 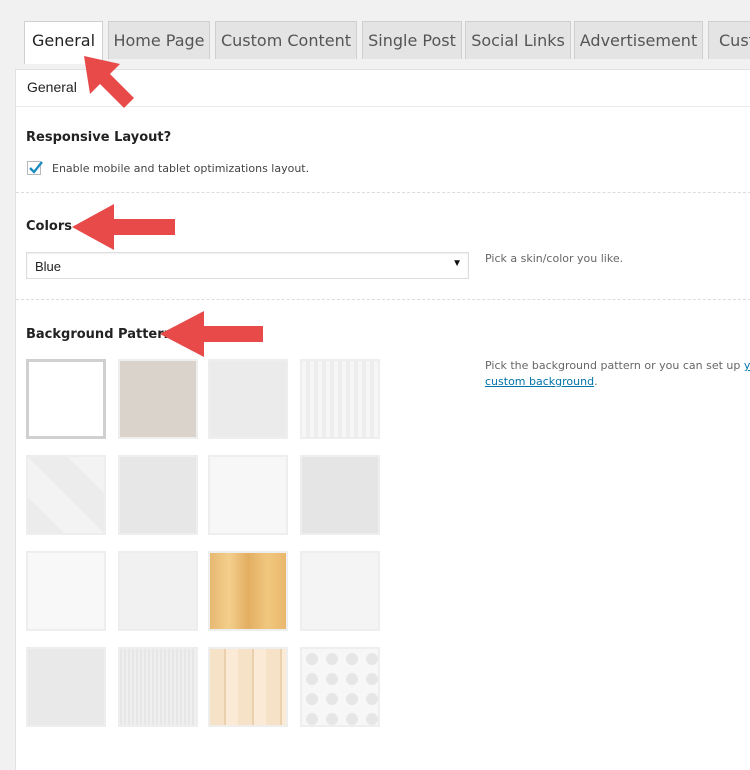 What do you see at coordinates (52, 87) in the screenshot?
I see `panel-title: General` at bounding box center [52, 87].